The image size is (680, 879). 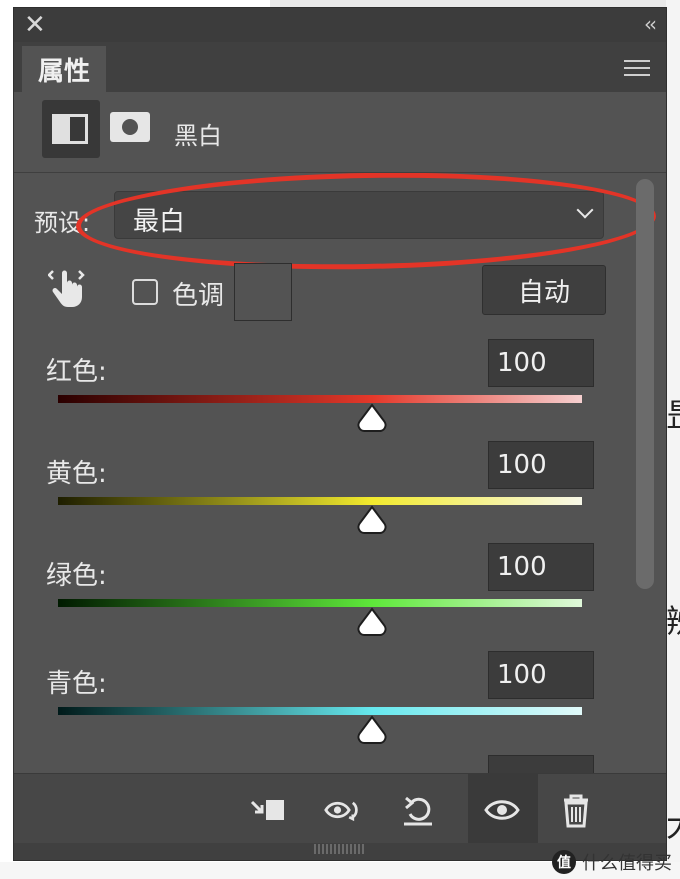 What do you see at coordinates (76, 372) in the screenshot?
I see `slider-label: 红色:` at bounding box center [76, 372].